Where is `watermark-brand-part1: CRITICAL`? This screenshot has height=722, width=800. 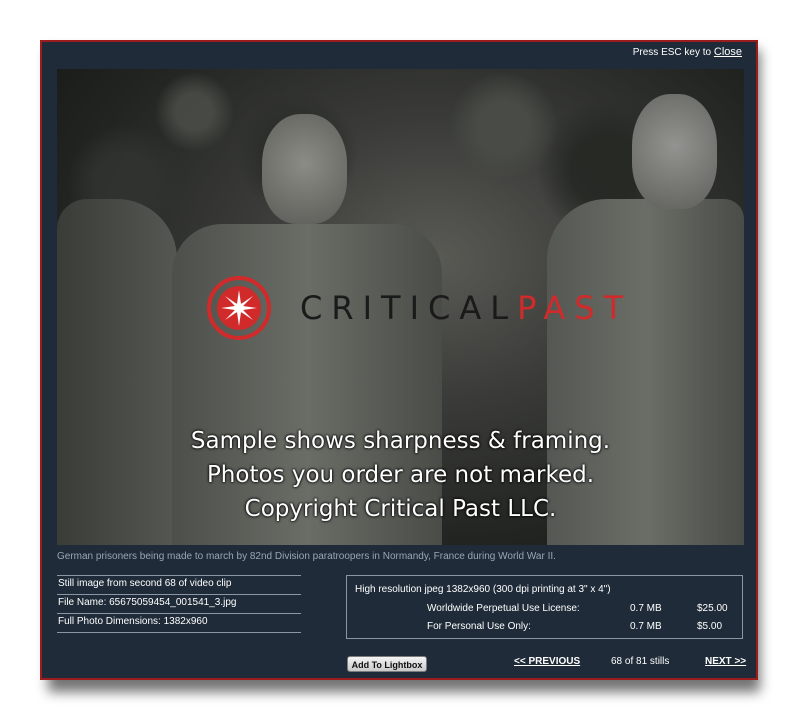
watermark-brand-part1: CRITICAL is located at coordinates (409, 308).